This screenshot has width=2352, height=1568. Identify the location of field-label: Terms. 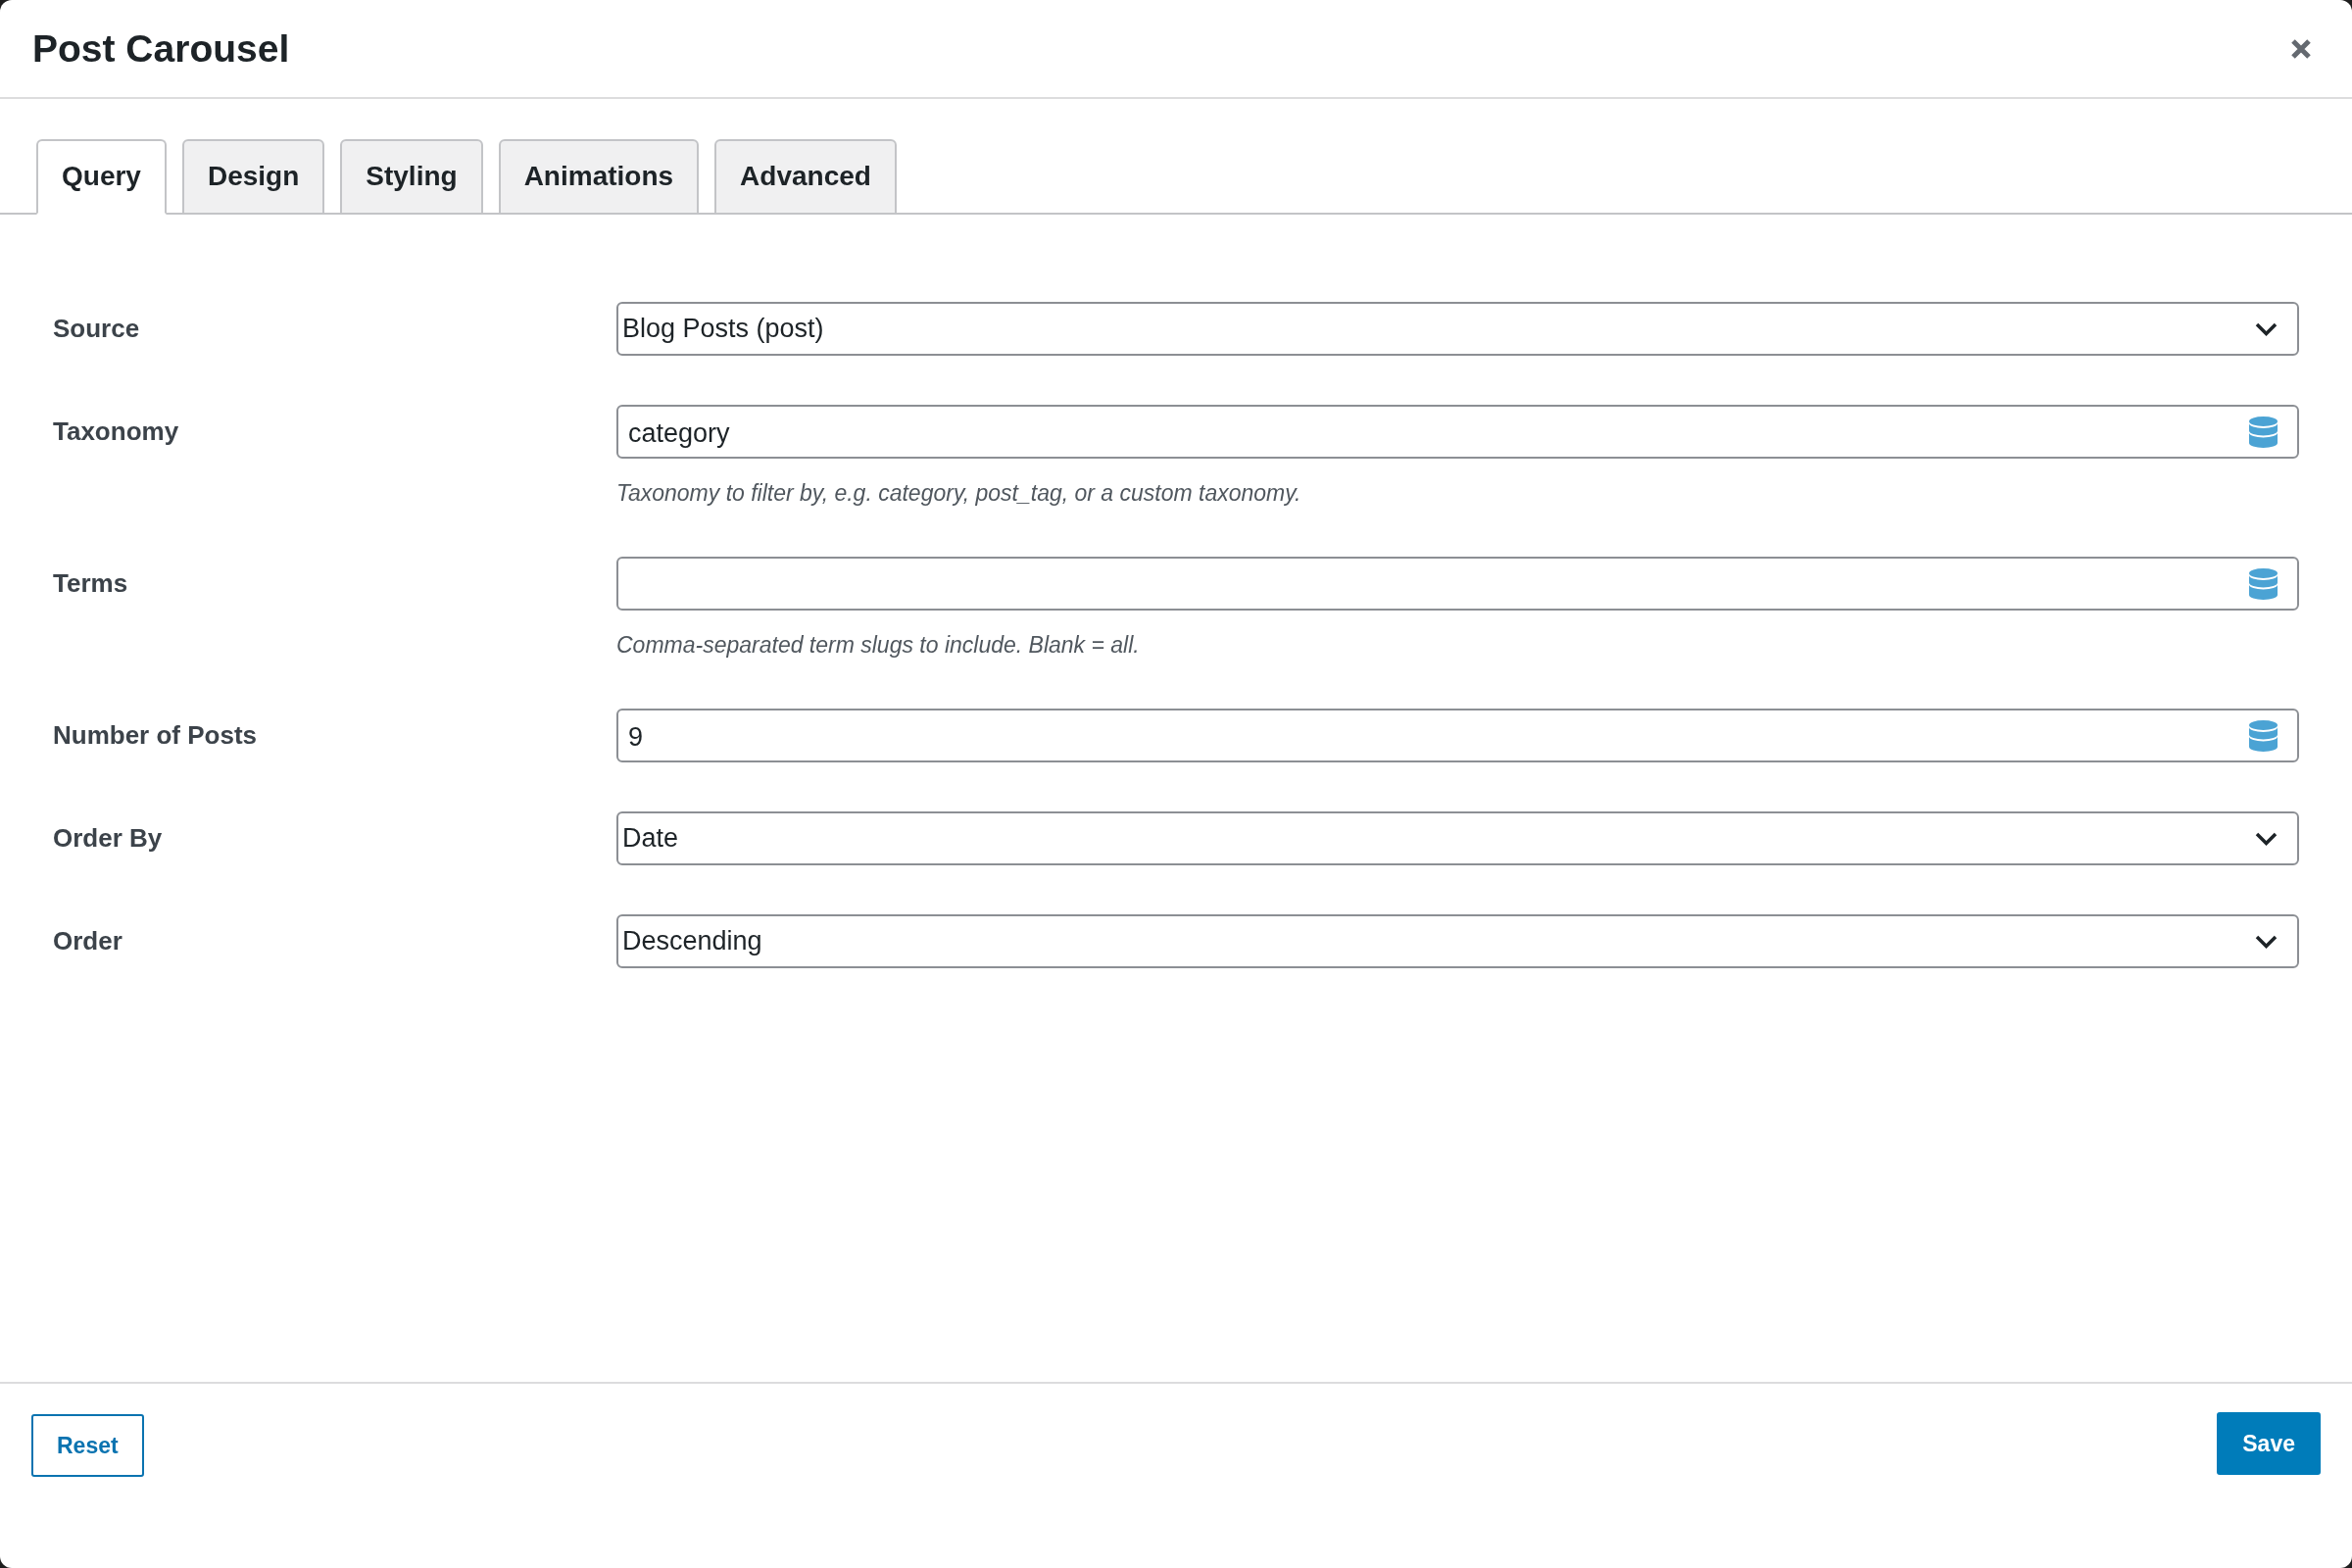
(90, 583).